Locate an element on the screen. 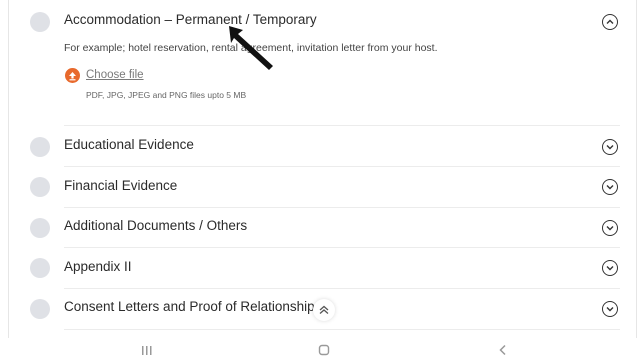 This screenshot has height=360, width=640. home-icon is located at coordinates (324, 350).